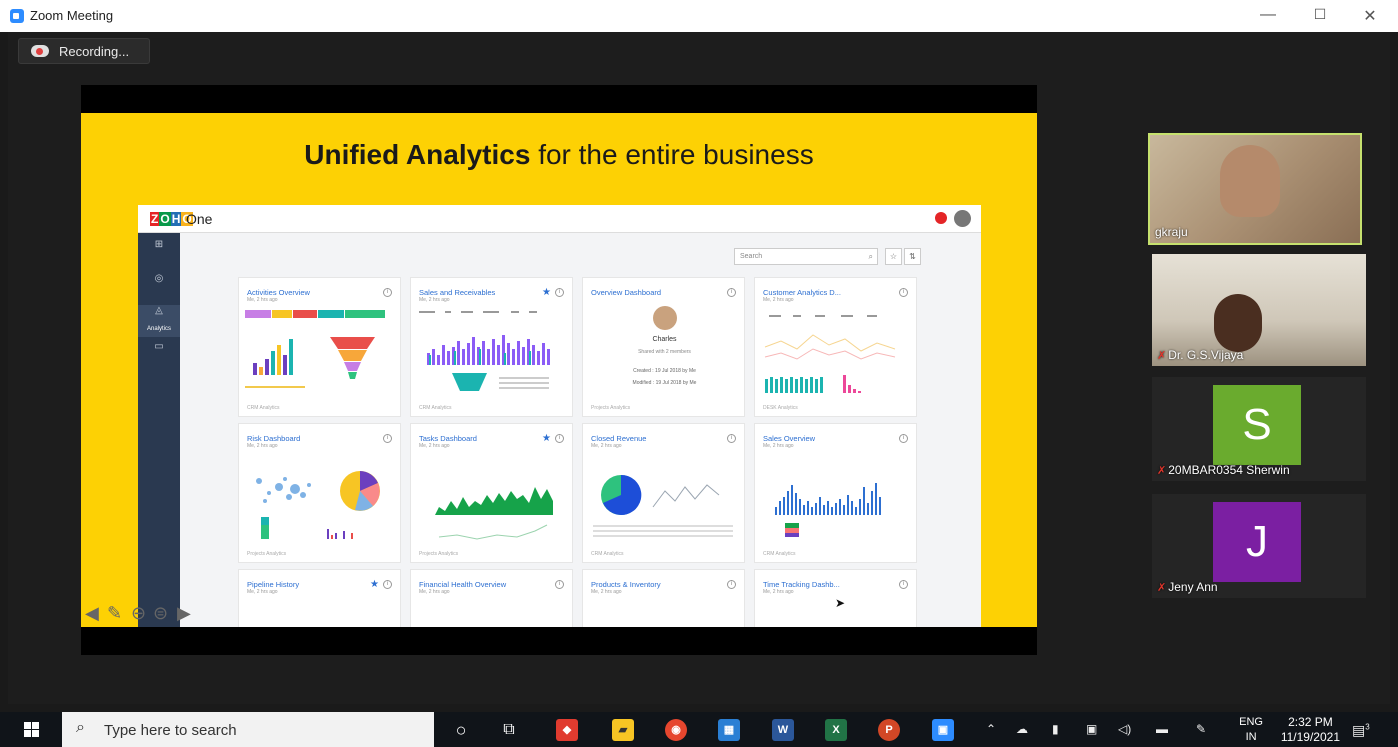  Describe the element at coordinates (176, 219) in the screenshot. I see `zoho-letter: H` at that location.